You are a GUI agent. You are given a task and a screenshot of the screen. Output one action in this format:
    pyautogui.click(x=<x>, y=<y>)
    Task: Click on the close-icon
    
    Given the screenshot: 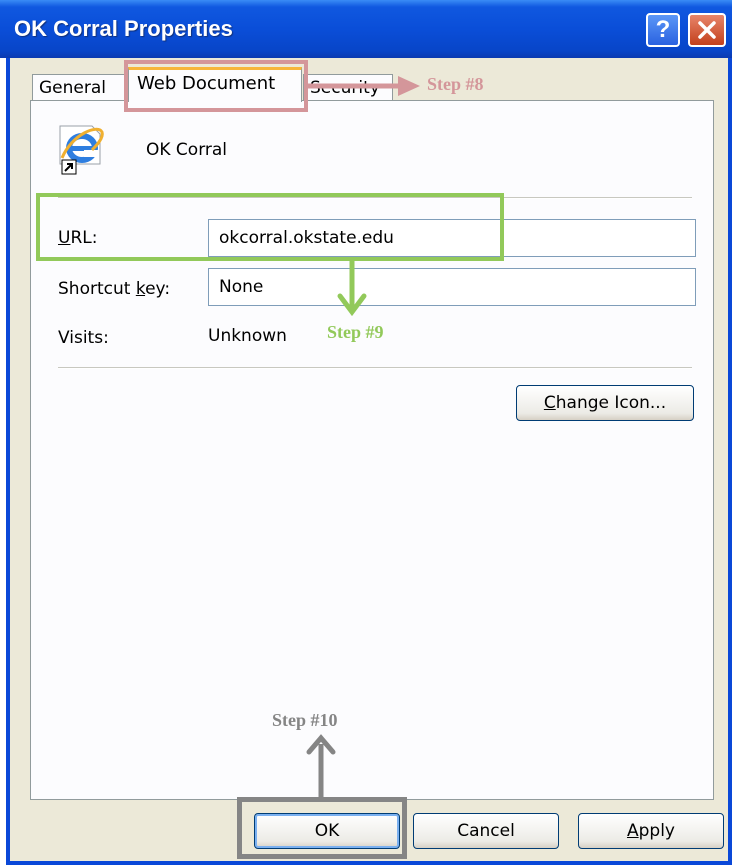 What is the action you would take?
    pyautogui.click(x=707, y=30)
    